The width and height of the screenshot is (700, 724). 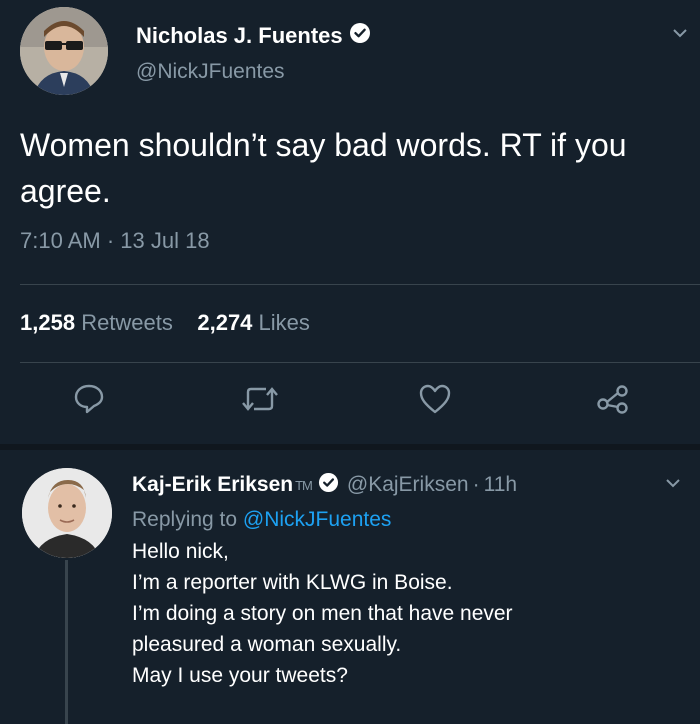 What do you see at coordinates (322, 613) in the screenshot?
I see `reply-line: I’m doing a story on men that have never` at bounding box center [322, 613].